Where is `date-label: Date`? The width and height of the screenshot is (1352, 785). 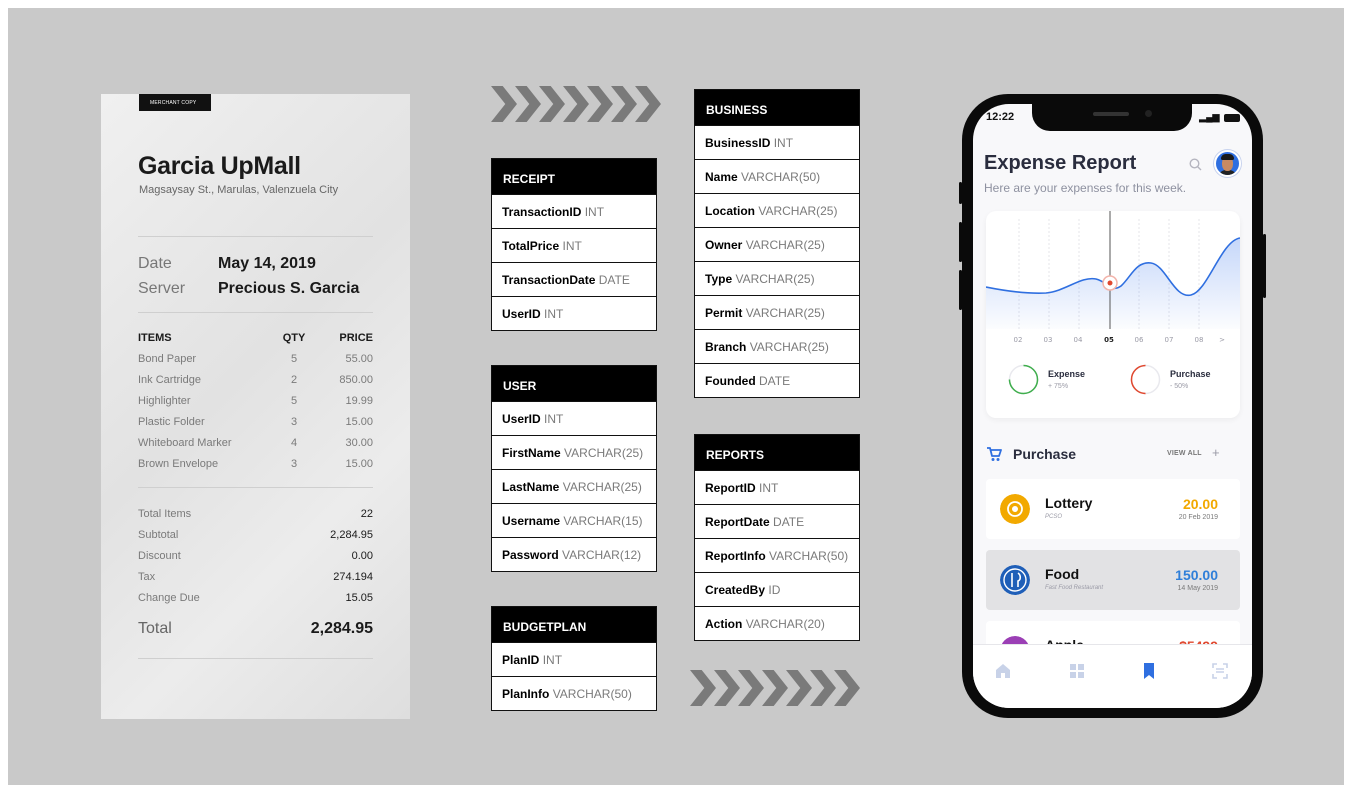 date-label: Date is located at coordinates (155, 263).